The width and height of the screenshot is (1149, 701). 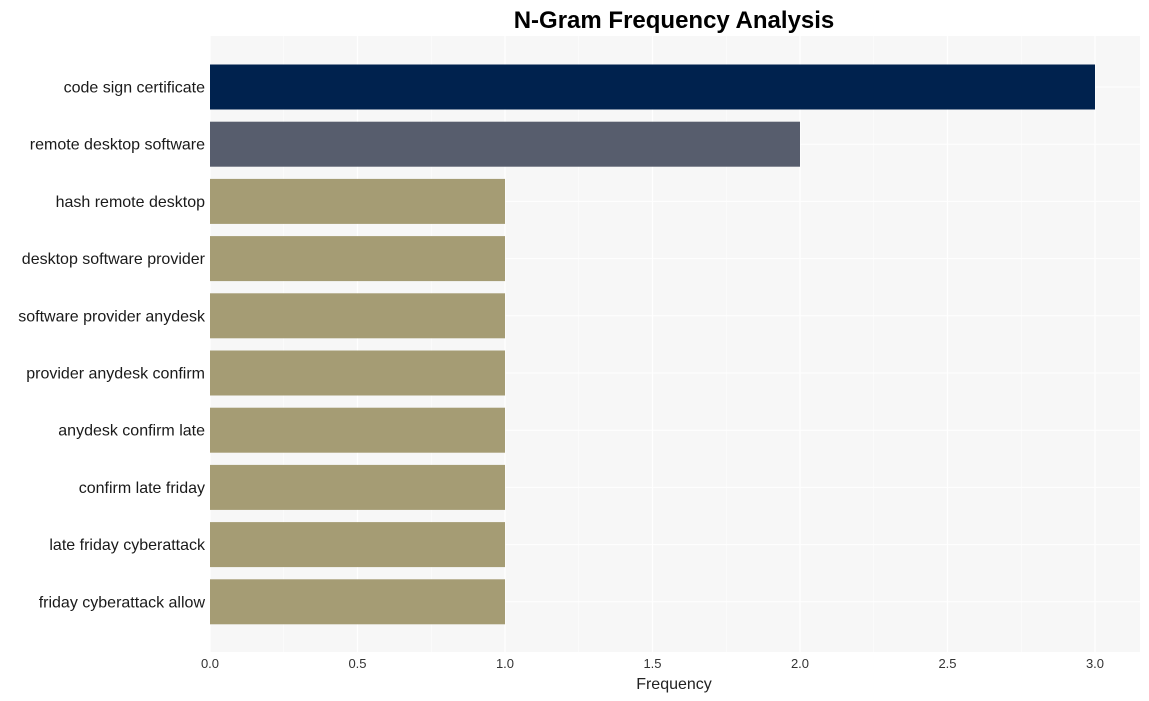 What do you see at coordinates (115, 374) in the screenshot?
I see `y-tick-label: provider anydesk confirm` at bounding box center [115, 374].